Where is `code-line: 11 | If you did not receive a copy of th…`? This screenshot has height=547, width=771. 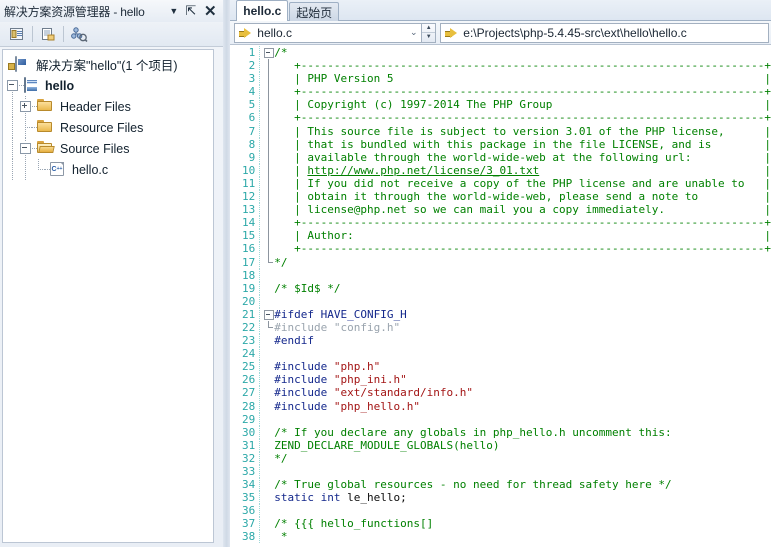
code-line: 11 | If you did not receive a copy of th… is located at coordinates (500, 183).